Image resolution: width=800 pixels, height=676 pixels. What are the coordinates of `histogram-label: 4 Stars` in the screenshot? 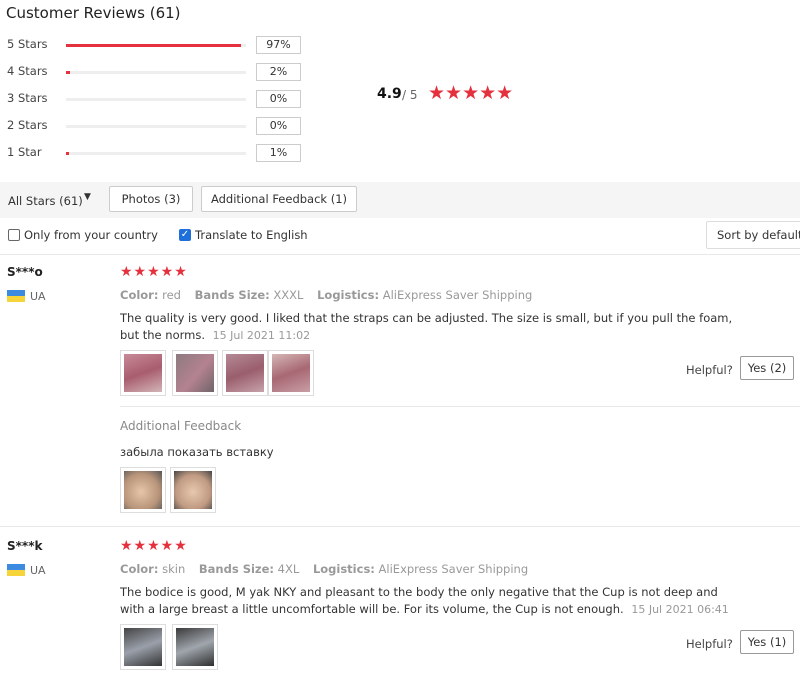 It's located at (27, 71).